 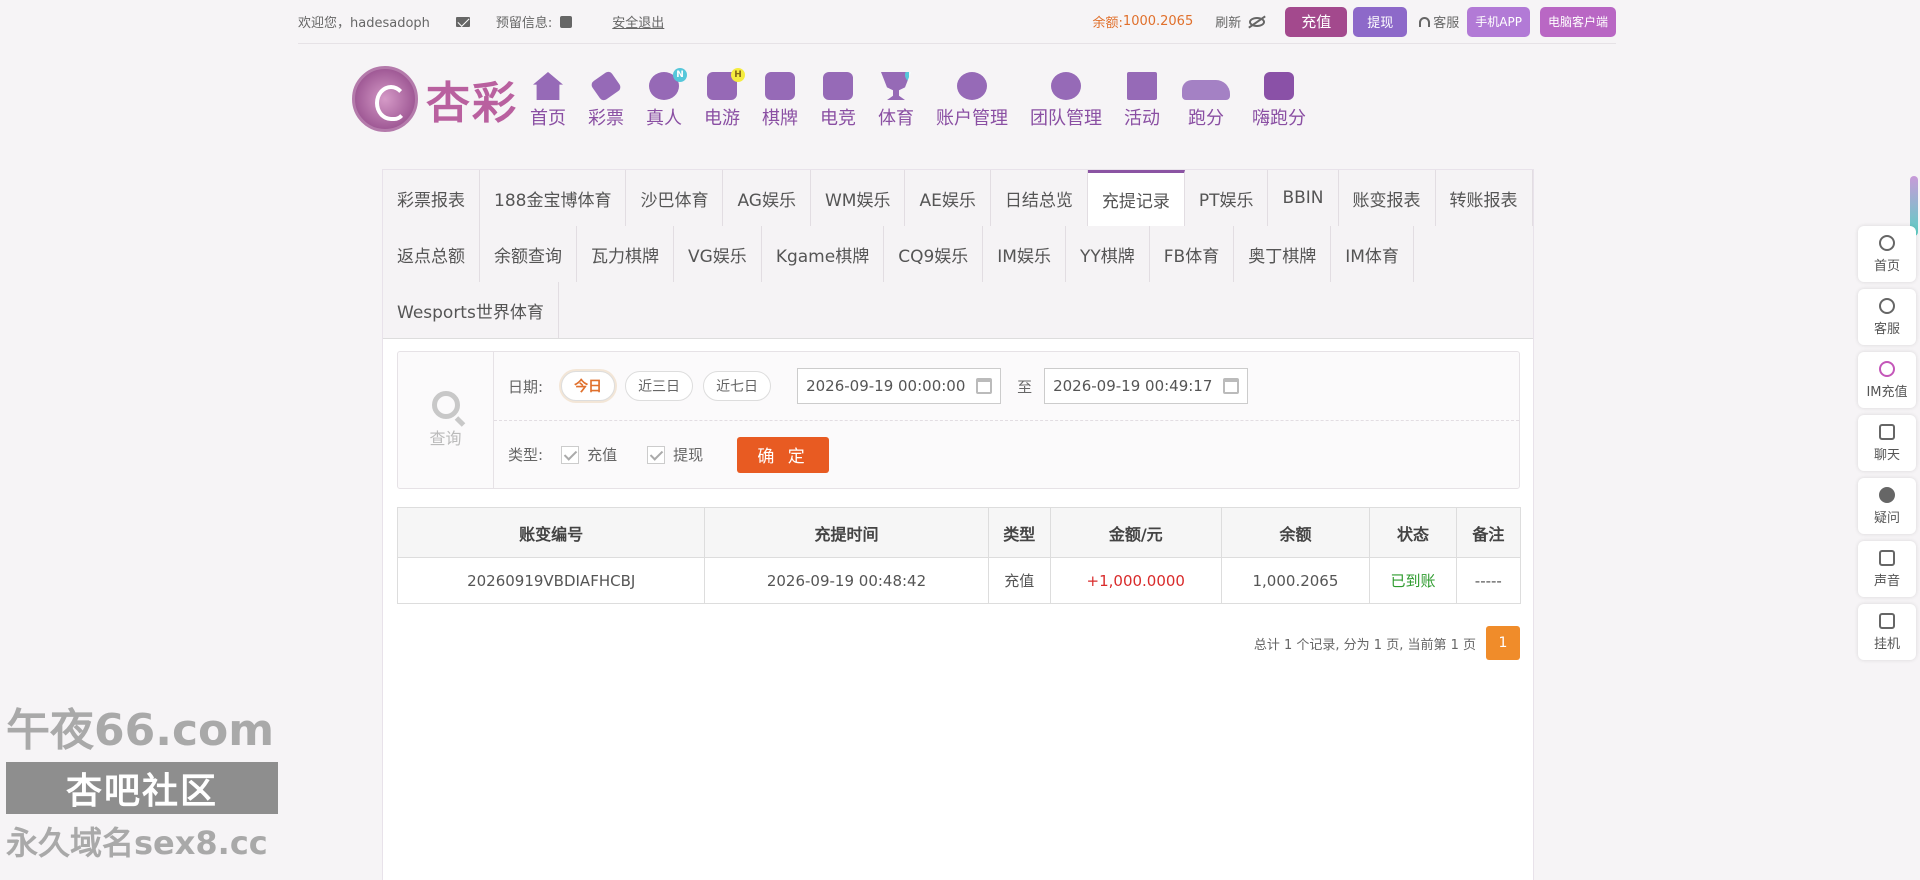 I want to click on page-button-current: 1, so click(x=1503, y=643).